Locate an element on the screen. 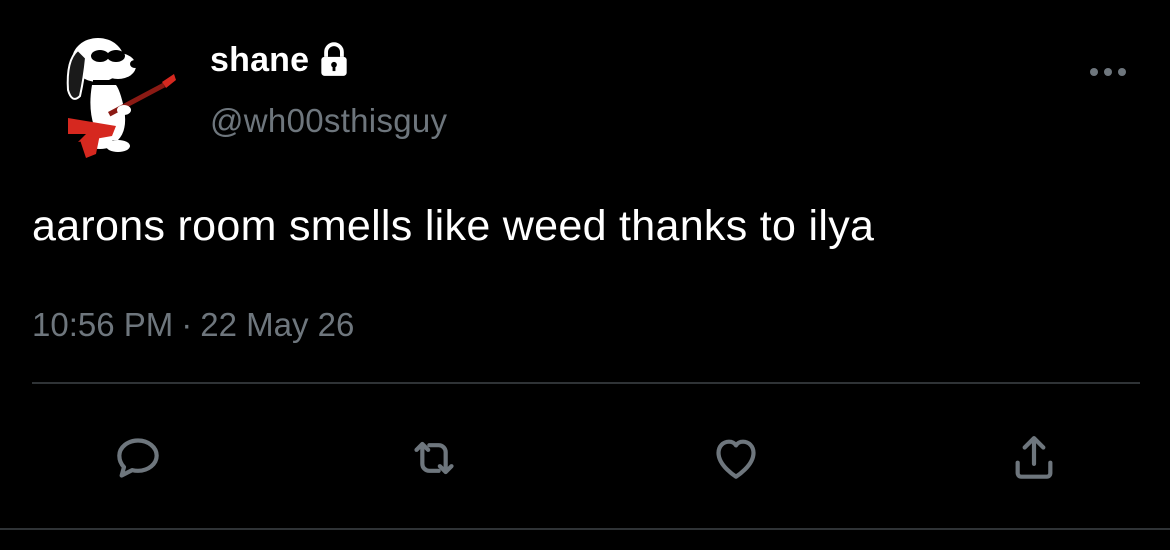 The image size is (1170, 550). reply-button is located at coordinates (138, 458).